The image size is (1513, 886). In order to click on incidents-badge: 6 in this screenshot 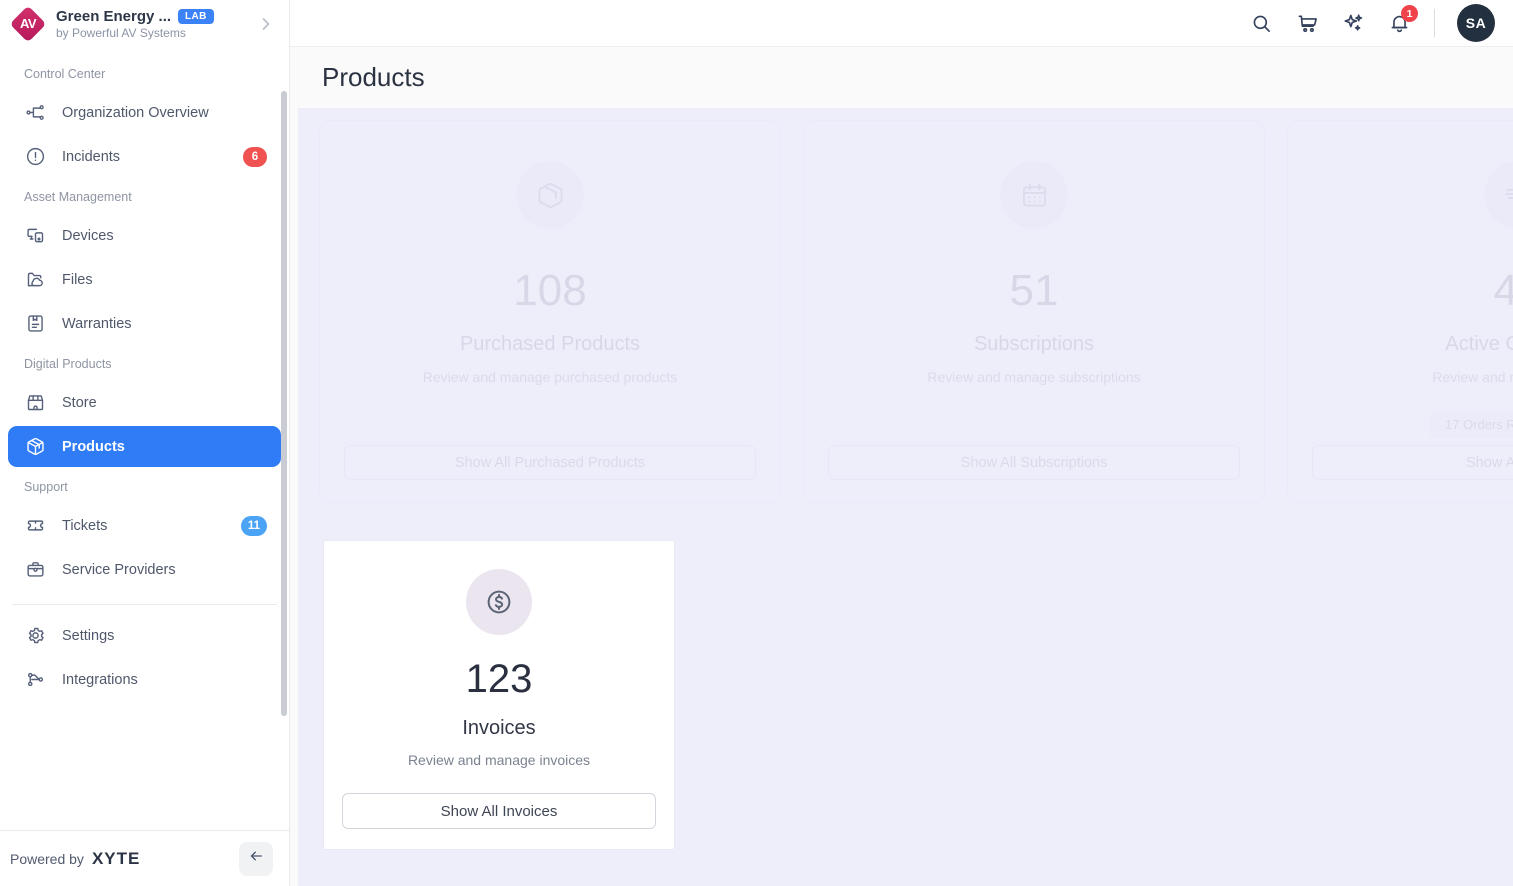, I will do `click(255, 156)`.